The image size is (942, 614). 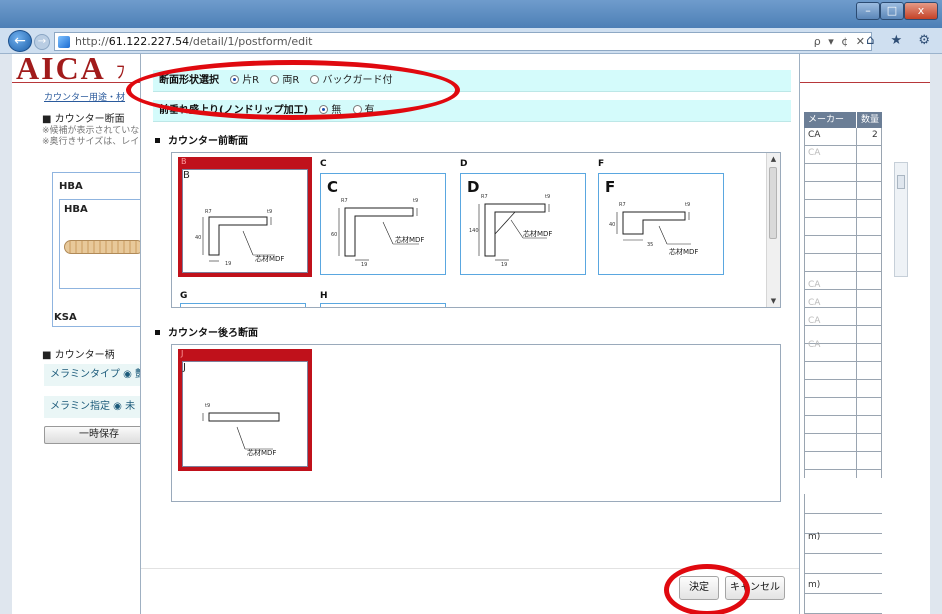 What do you see at coordinates (324, 109) in the screenshot?
I see `drip-radio-none` at bounding box center [324, 109].